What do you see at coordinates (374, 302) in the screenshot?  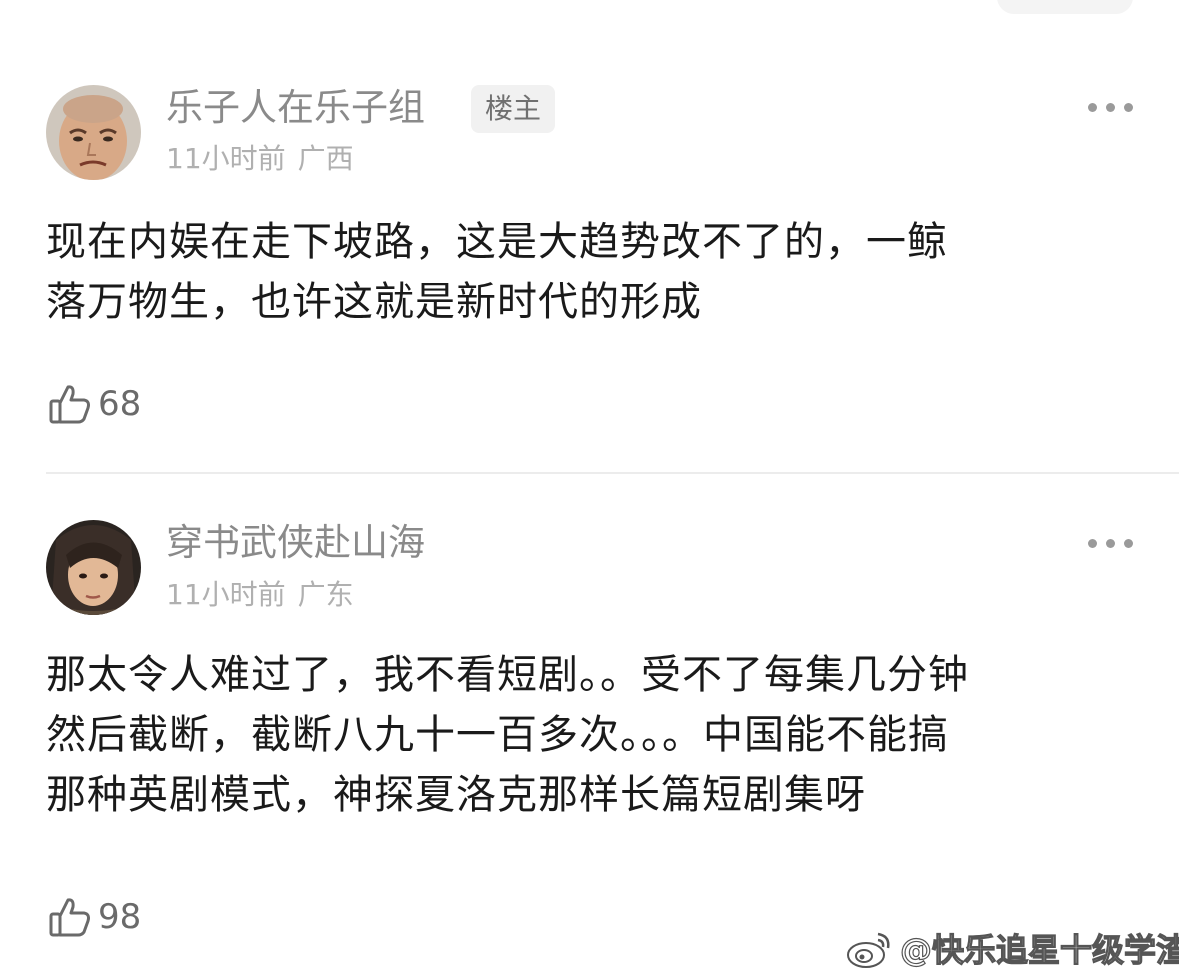 I see `comment-text-line: 落万物生，也许这就是新时代的形成` at bounding box center [374, 302].